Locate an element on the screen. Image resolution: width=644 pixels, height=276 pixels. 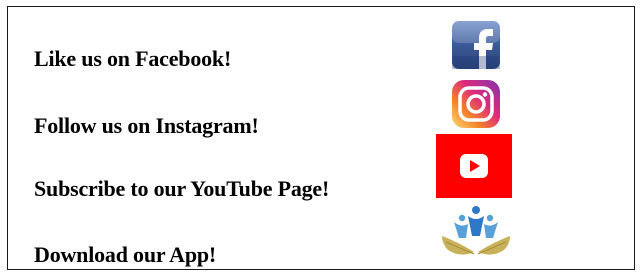
instagram-link-label: Follow us on Instagram! is located at coordinates (146, 126).